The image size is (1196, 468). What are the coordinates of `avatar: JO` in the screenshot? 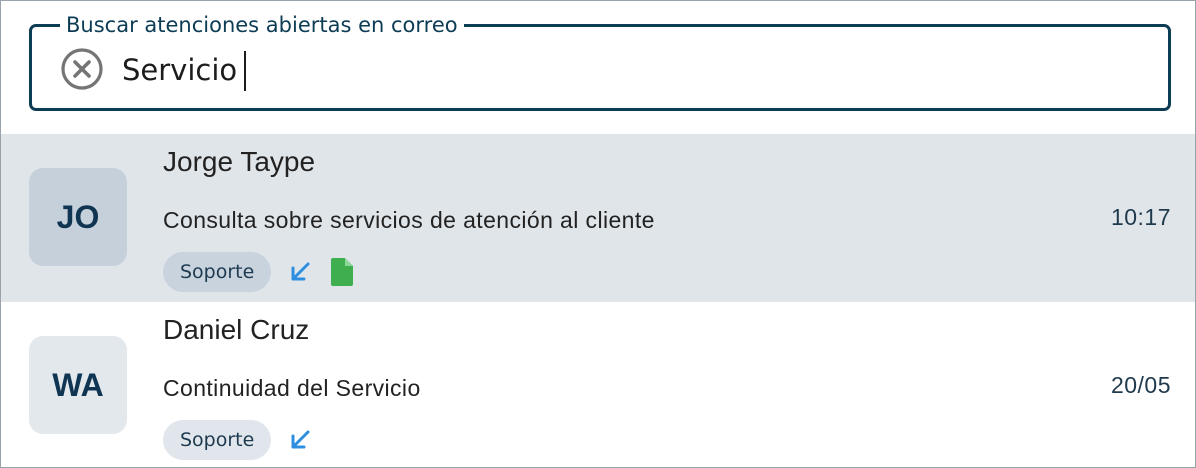 It's located at (78, 217).